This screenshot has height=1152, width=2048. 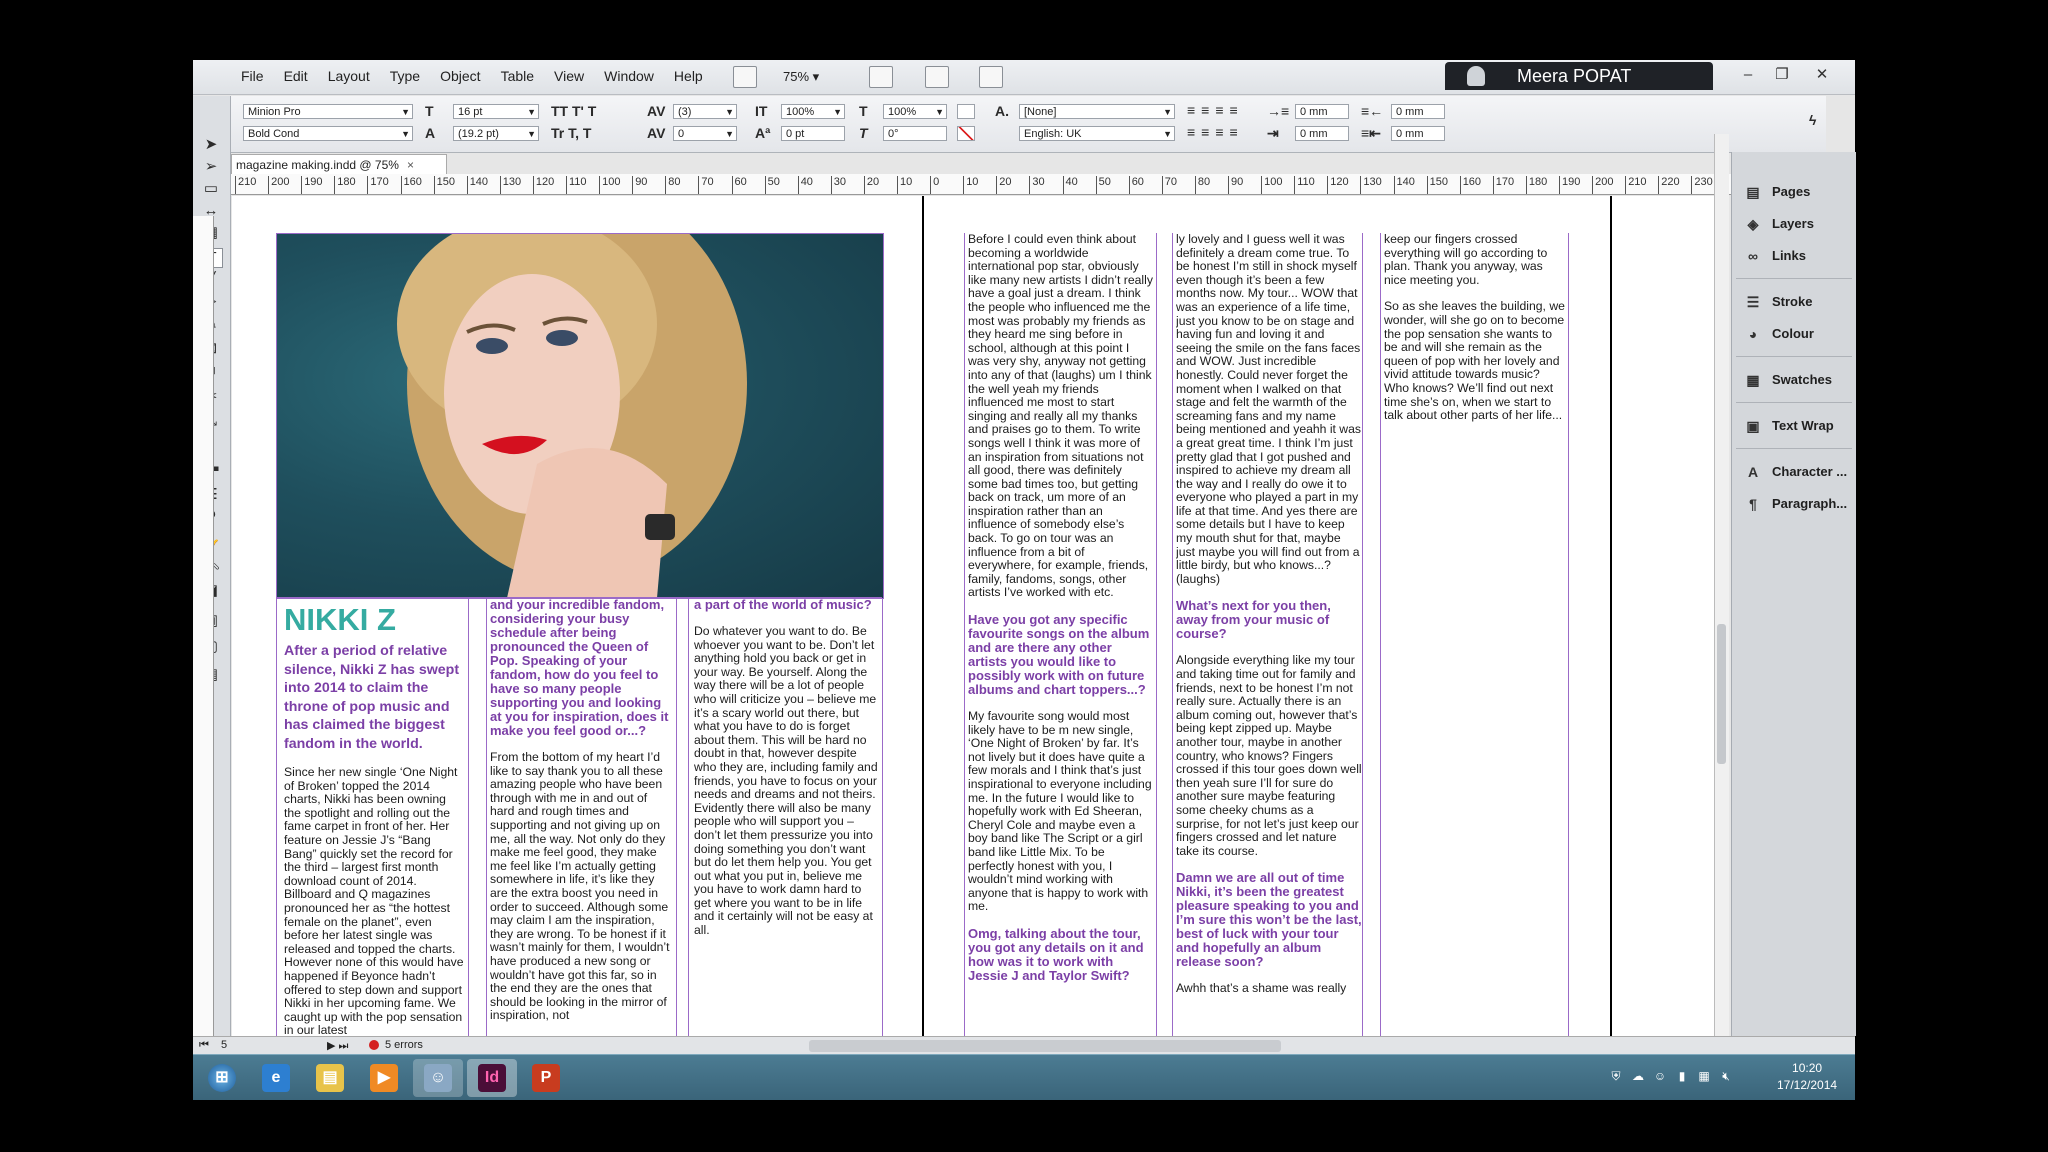 I want to click on menu-type: Type, so click(x=405, y=76).